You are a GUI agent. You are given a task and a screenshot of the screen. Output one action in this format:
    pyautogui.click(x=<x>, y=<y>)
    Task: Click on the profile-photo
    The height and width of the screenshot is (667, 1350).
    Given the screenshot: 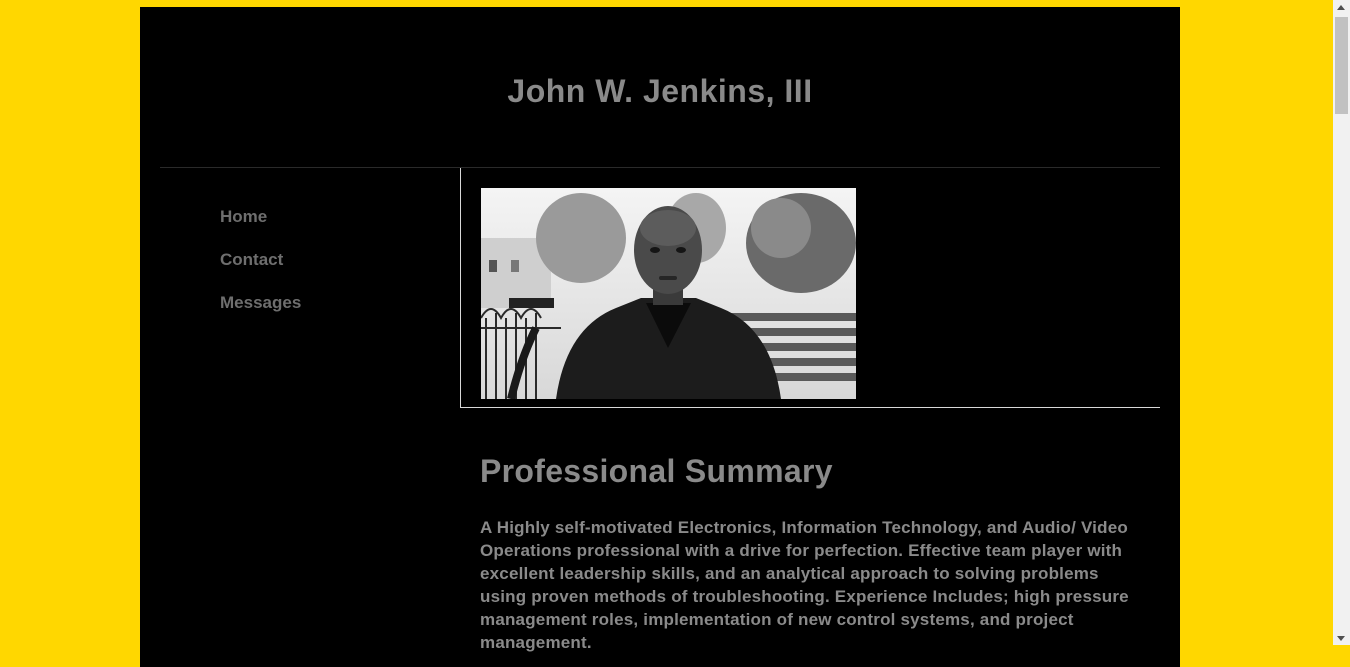 What is the action you would take?
    pyautogui.click(x=668, y=293)
    